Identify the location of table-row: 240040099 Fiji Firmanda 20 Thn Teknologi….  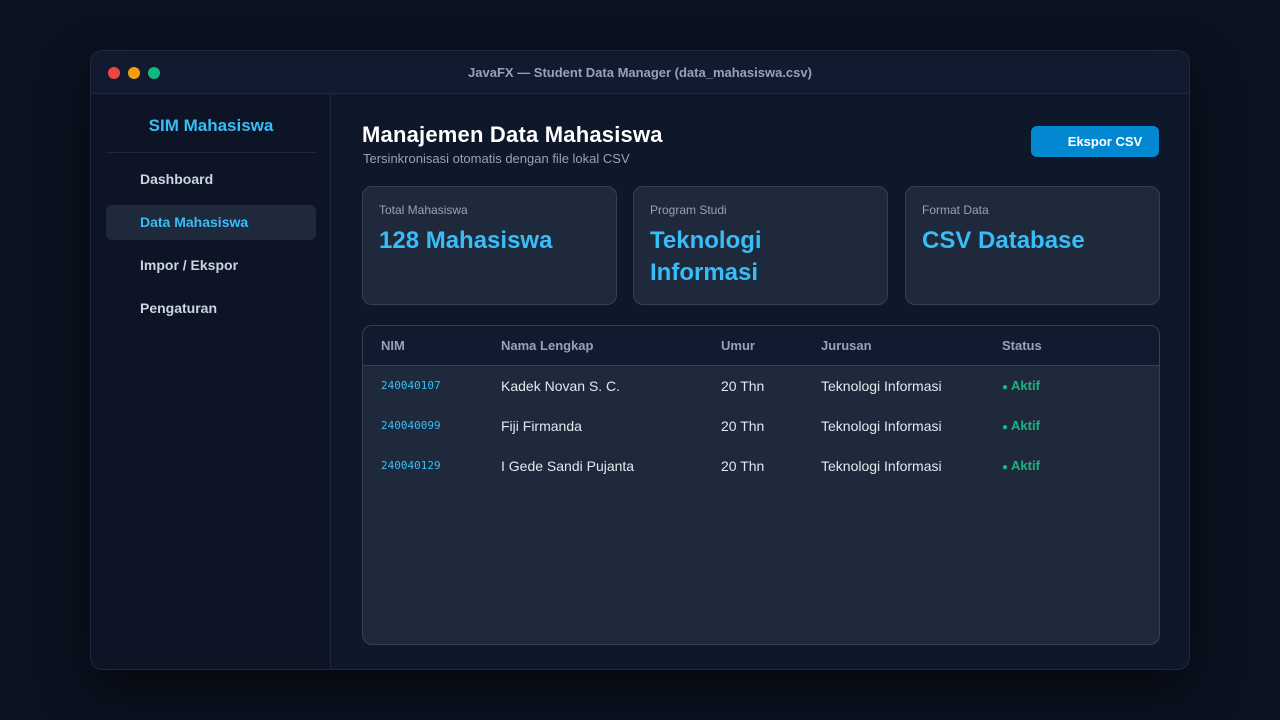
(761, 426).